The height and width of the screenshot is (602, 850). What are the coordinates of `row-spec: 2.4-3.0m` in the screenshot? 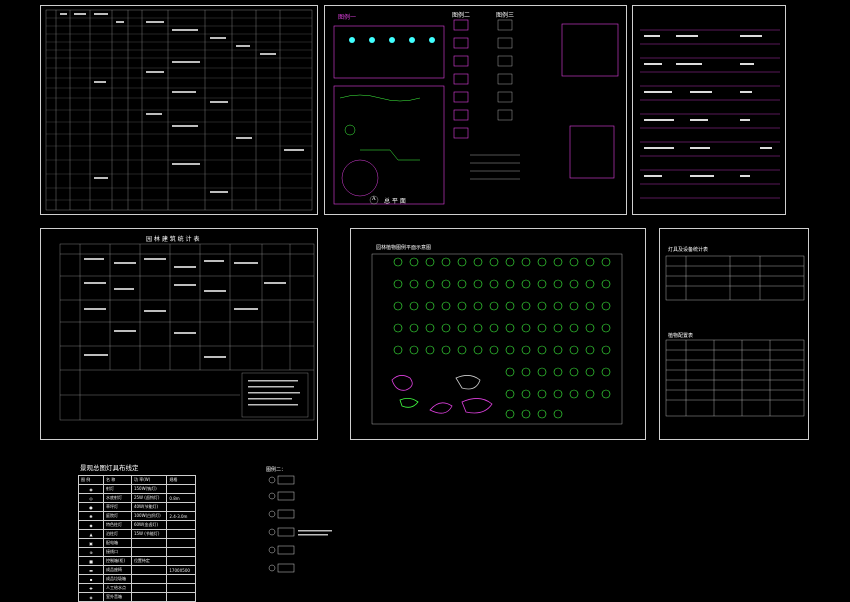 It's located at (181, 516).